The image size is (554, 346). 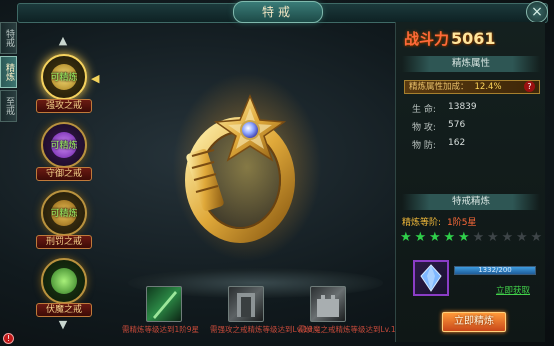 What do you see at coordinates (462, 223) in the screenshot?
I see `level-value: 1阶5星` at bounding box center [462, 223].